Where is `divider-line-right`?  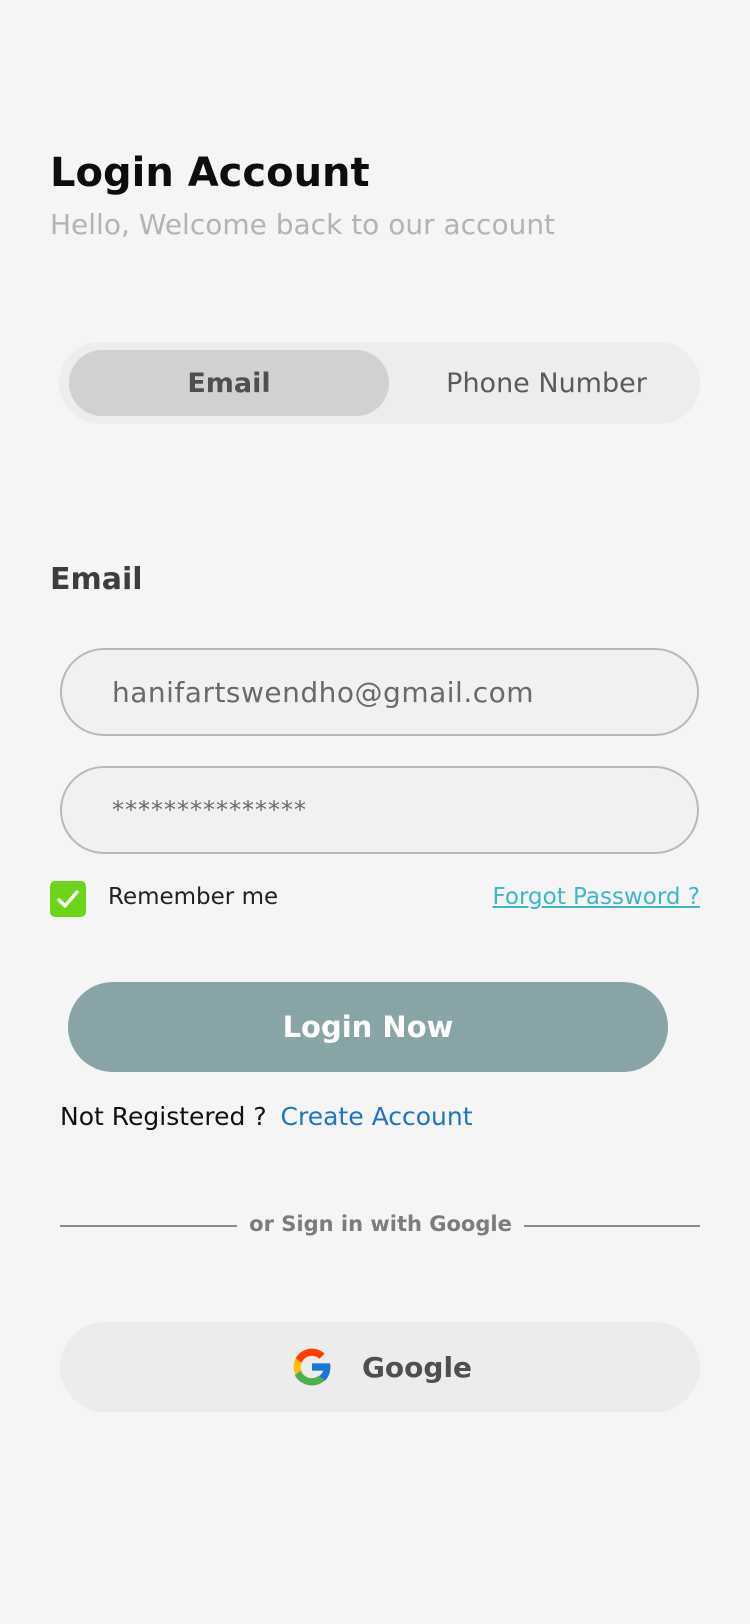 divider-line-right is located at coordinates (612, 1226).